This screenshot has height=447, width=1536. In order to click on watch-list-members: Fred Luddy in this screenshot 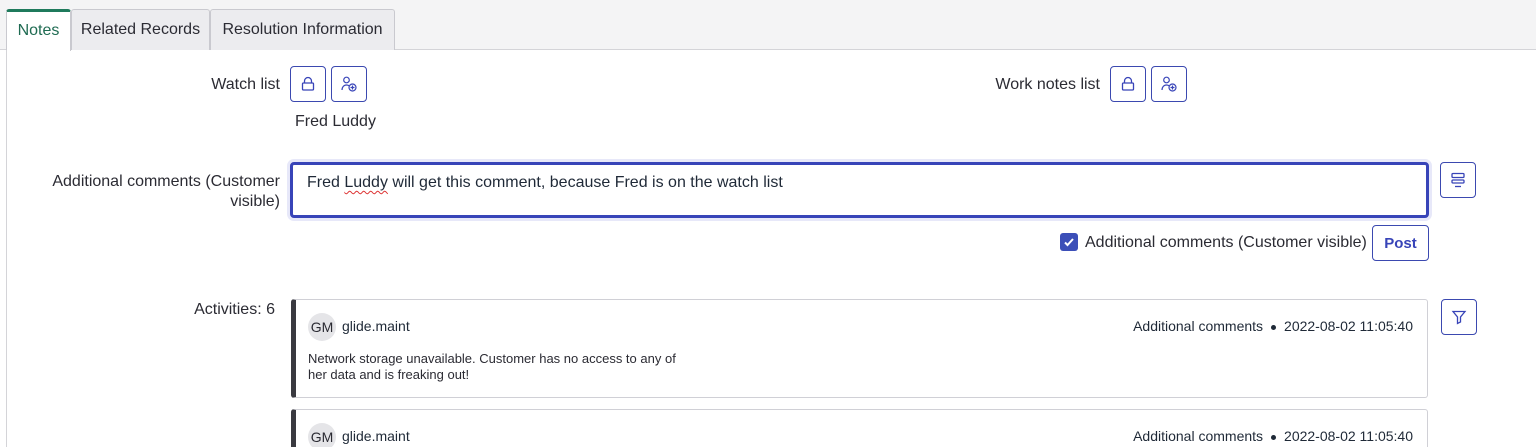, I will do `click(335, 121)`.